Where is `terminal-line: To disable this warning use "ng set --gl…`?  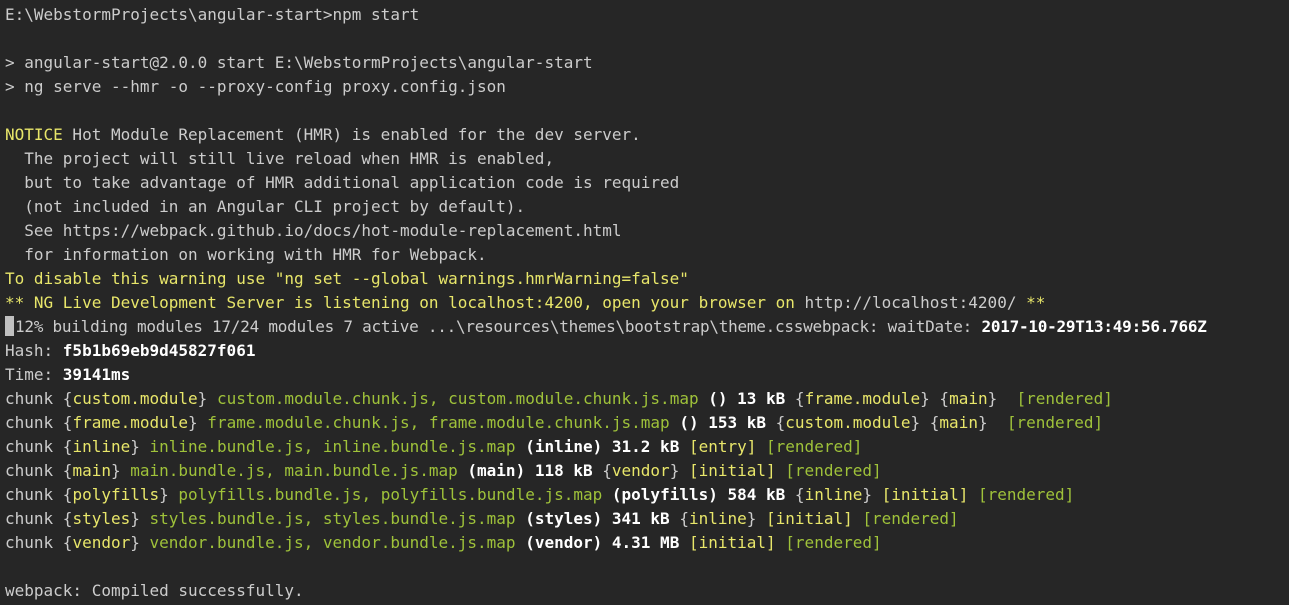
terminal-line: To disable this warning use "ng set --gl… is located at coordinates (646, 279).